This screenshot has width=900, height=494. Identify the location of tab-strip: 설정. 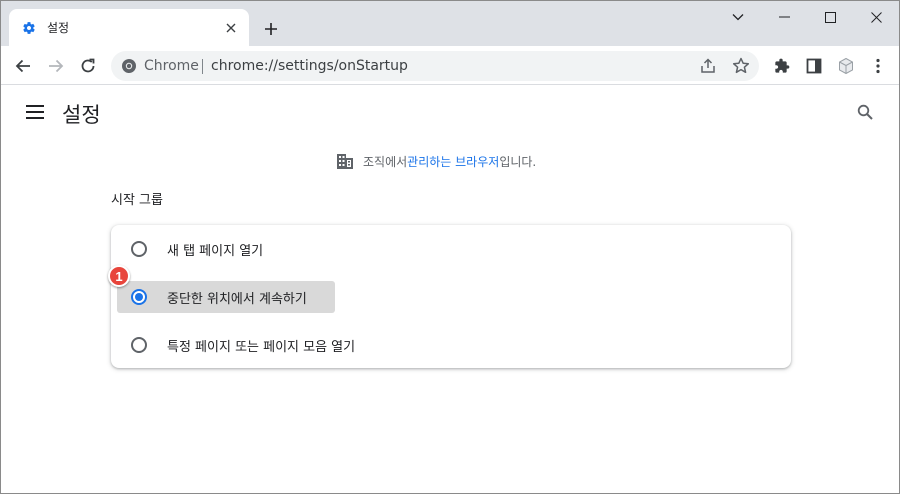
(450, 23).